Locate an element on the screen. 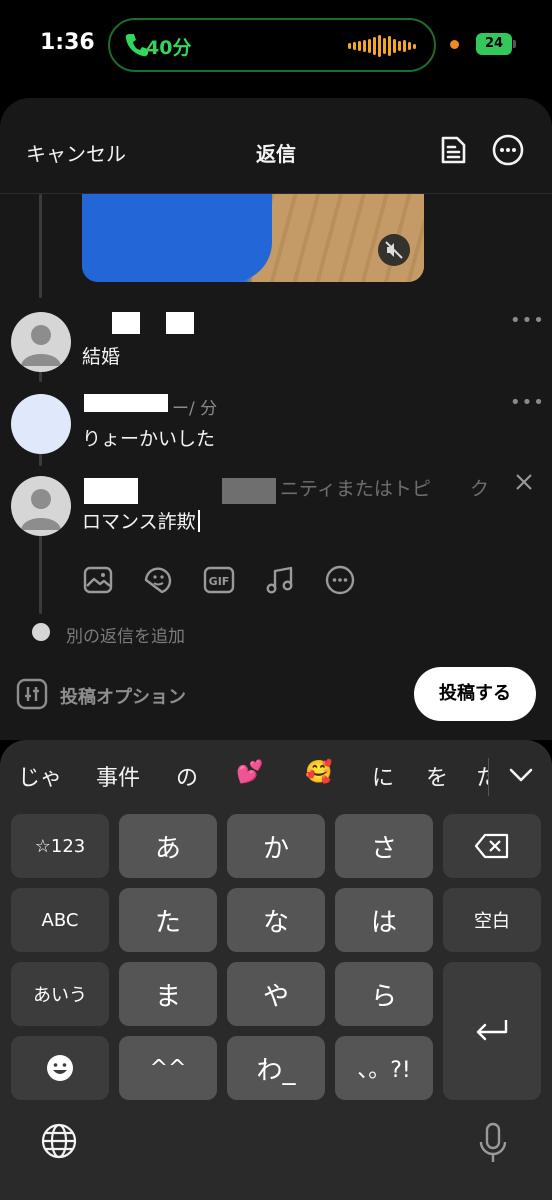 This screenshot has width=552, height=1200. battery-tip is located at coordinates (514, 44).